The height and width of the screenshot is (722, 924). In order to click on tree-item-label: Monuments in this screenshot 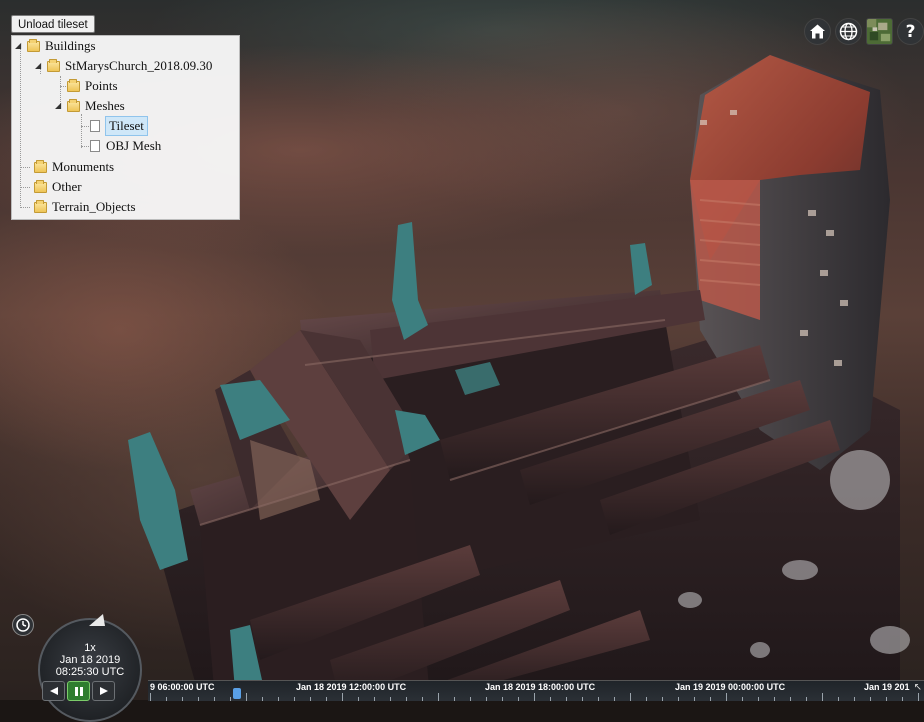, I will do `click(83, 166)`.